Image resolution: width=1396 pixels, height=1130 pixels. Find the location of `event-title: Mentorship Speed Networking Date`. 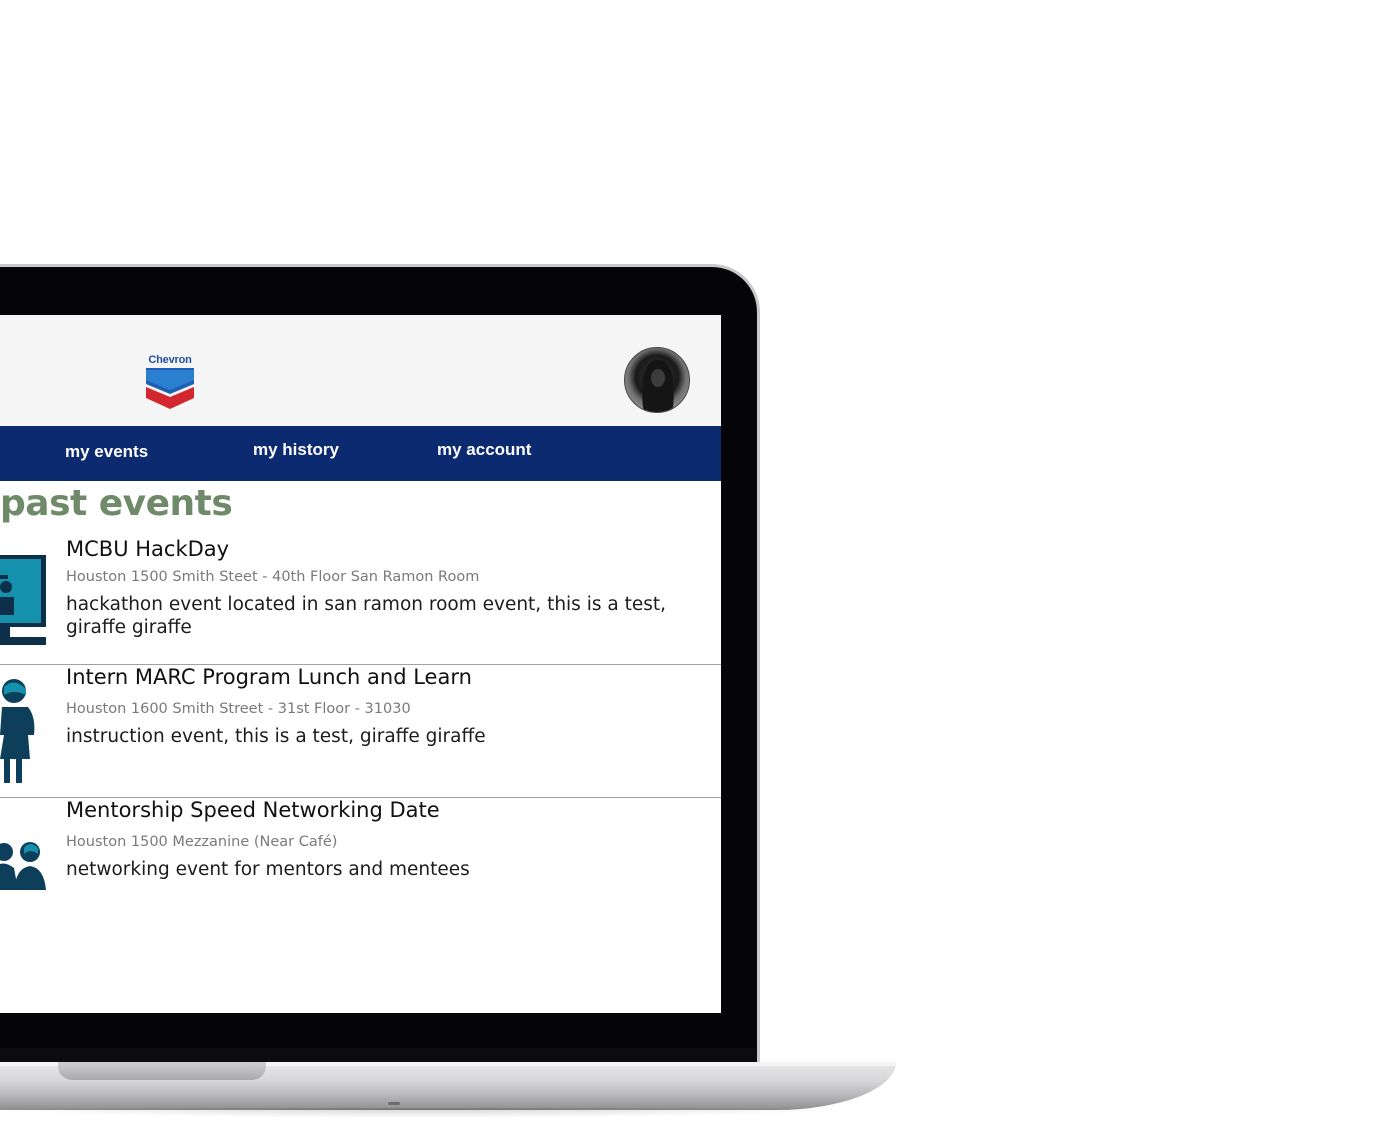

event-title: Mentorship Speed Networking Date is located at coordinates (253, 810).